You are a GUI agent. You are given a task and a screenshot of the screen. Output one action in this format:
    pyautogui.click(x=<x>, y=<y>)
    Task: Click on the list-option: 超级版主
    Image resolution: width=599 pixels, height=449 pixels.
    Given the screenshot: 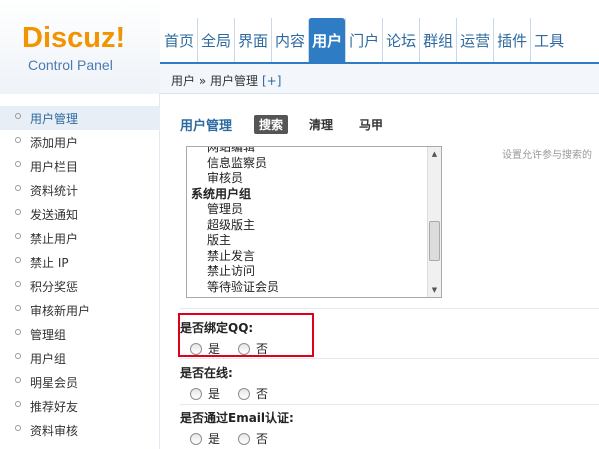 What is the action you would take?
    pyautogui.click(x=235, y=226)
    